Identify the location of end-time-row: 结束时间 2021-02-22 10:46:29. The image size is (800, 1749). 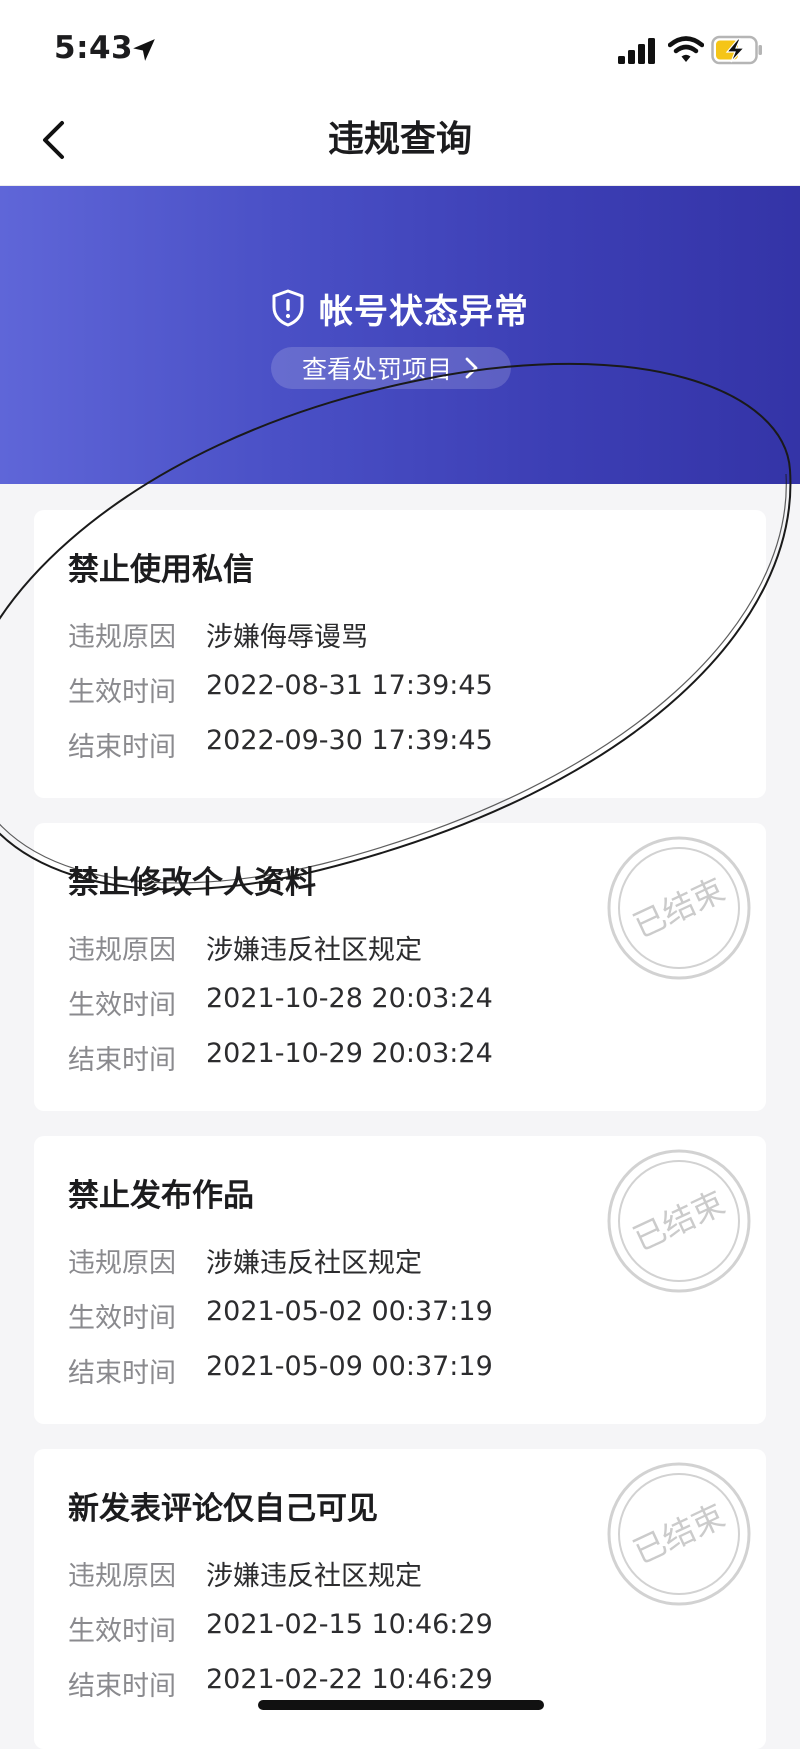
(280, 1683).